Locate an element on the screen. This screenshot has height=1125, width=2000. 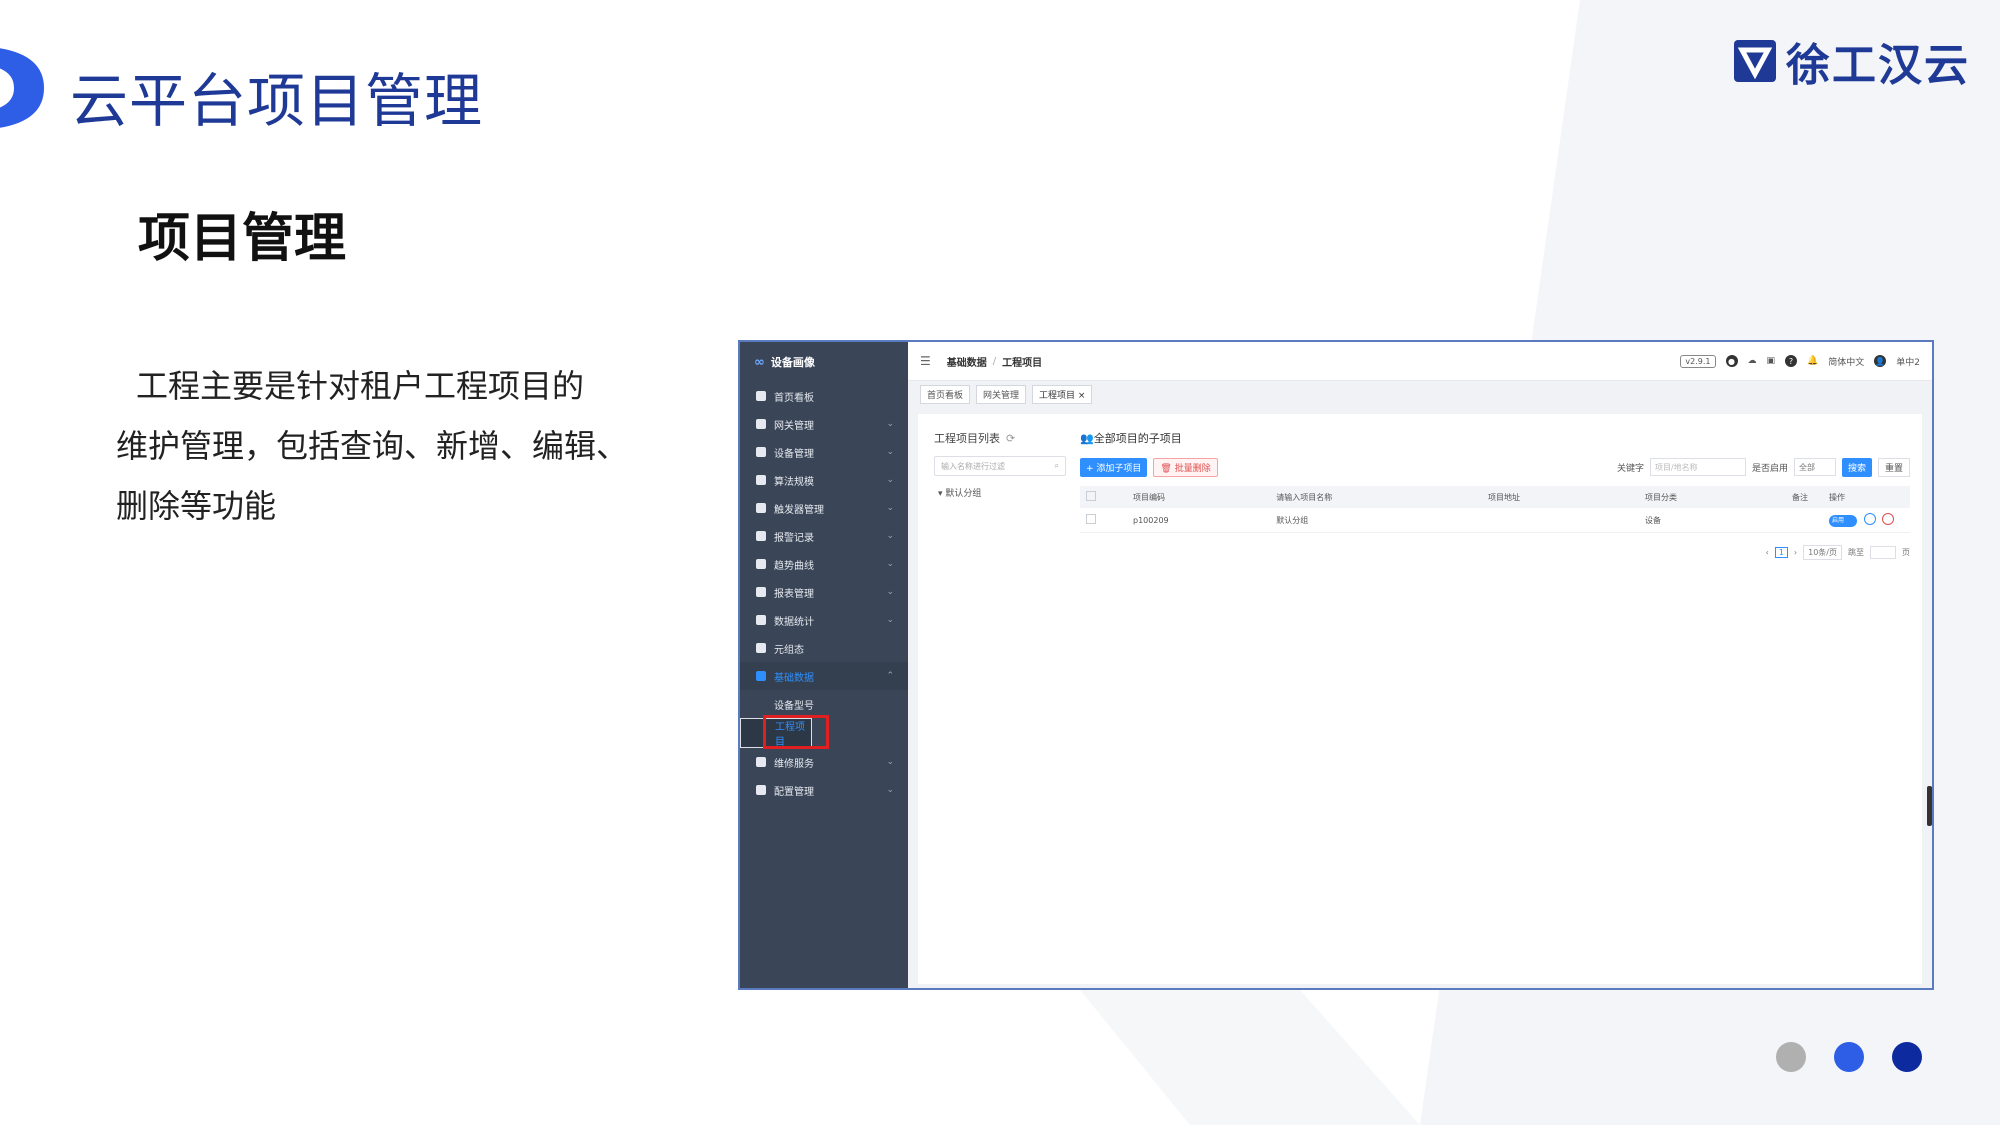
infinity-logo-icon: ∞ is located at coordinates (759, 362).